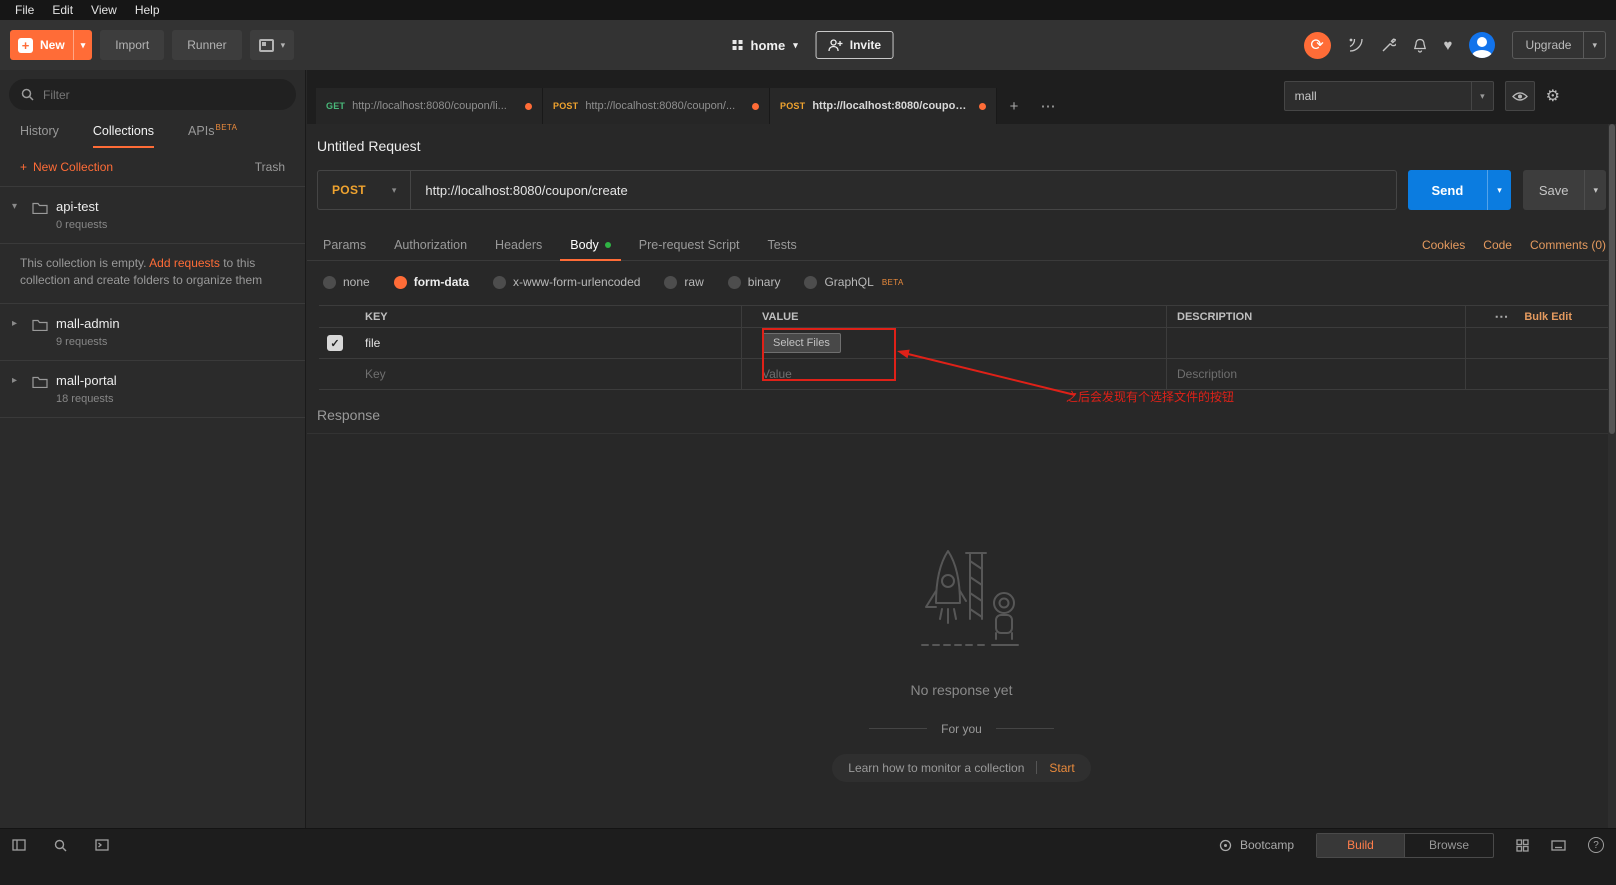 This screenshot has height=885, width=1616. I want to click on description-cell, so click(1316, 343).